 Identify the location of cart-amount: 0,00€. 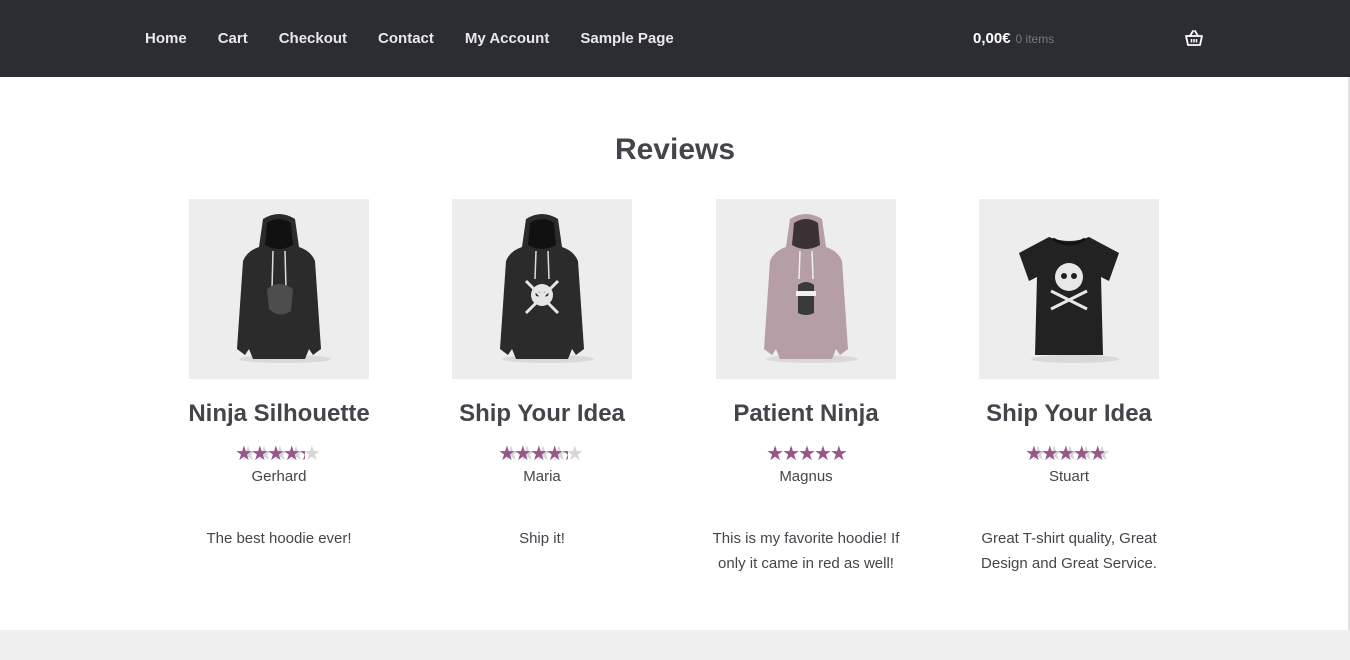
(992, 38).